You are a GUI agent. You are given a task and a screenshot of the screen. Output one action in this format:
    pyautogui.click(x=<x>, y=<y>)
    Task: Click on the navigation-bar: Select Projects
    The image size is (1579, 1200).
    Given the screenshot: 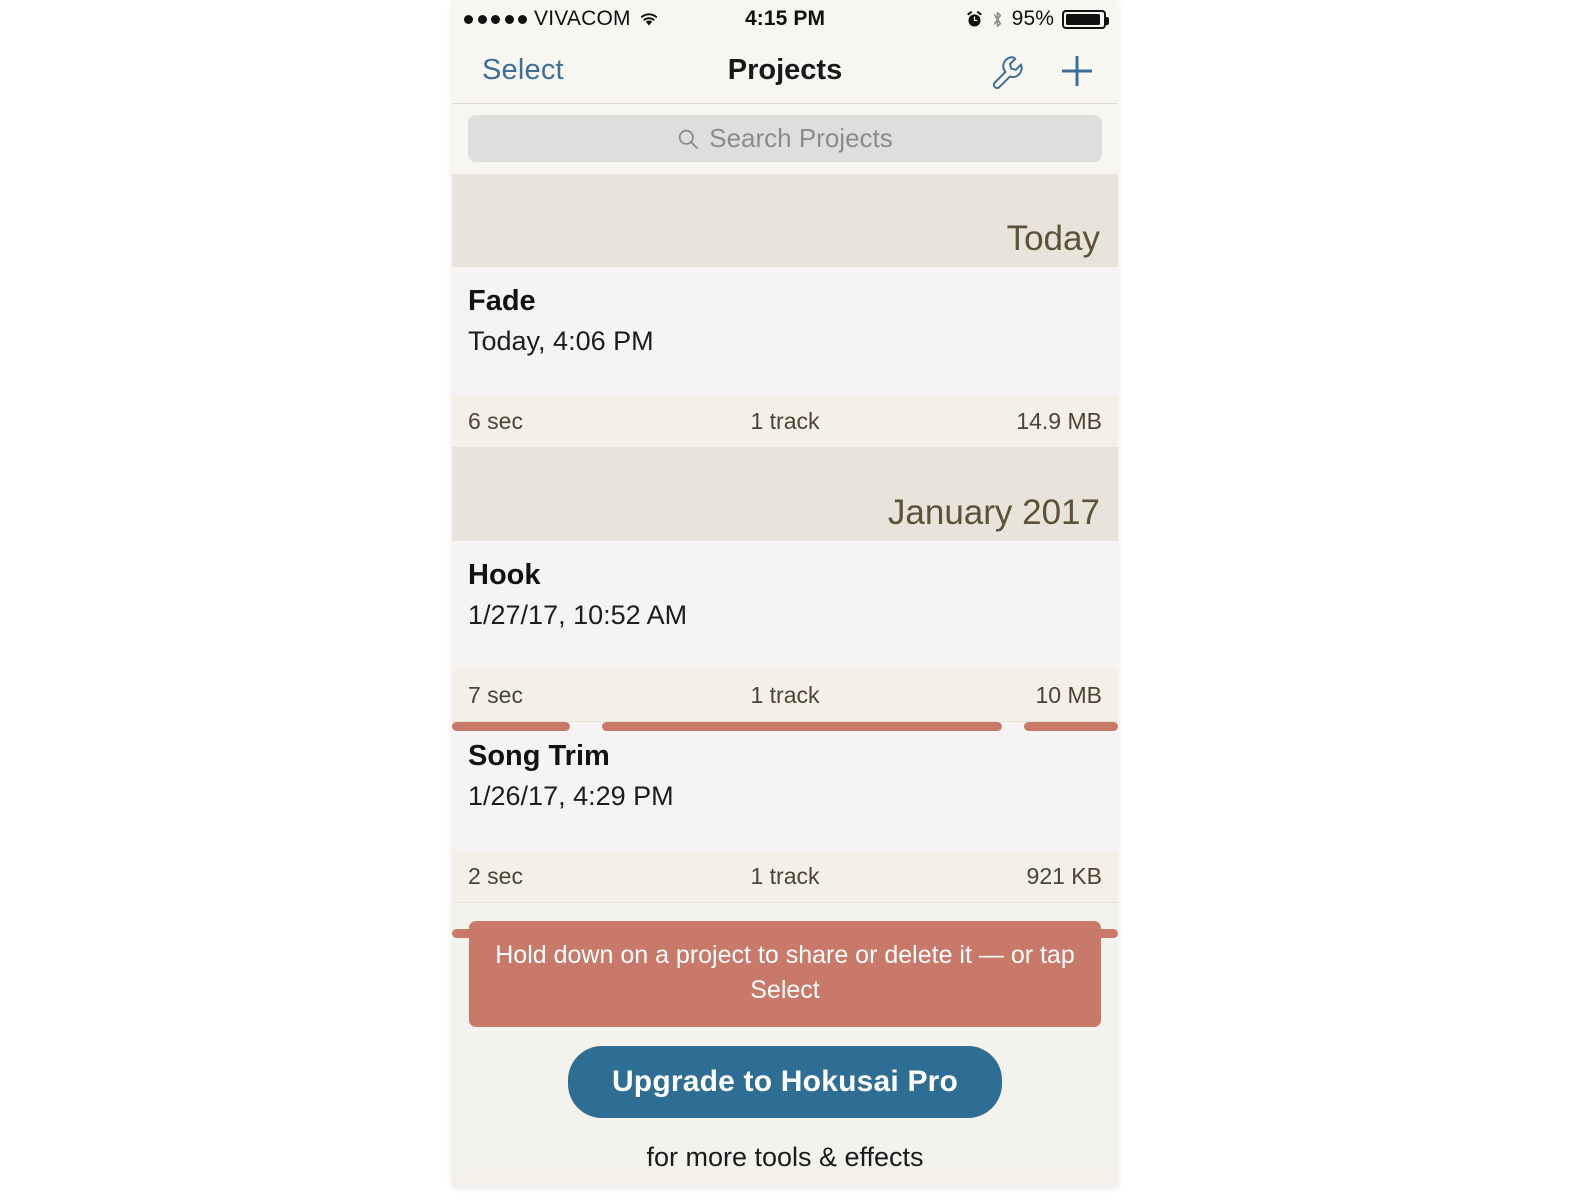 What is the action you would take?
    pyautogui.click(x=785, y=71)
    